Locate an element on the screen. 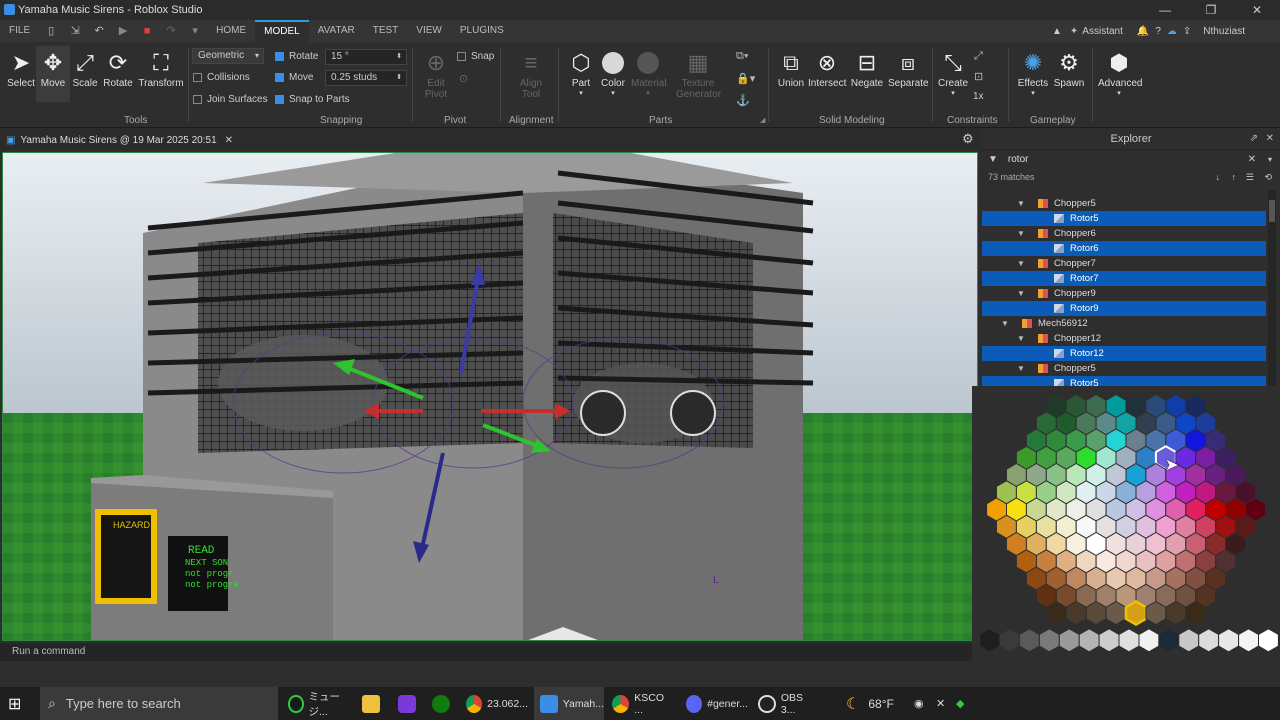  minimize-button: — is located at coordinates (1165, 10).